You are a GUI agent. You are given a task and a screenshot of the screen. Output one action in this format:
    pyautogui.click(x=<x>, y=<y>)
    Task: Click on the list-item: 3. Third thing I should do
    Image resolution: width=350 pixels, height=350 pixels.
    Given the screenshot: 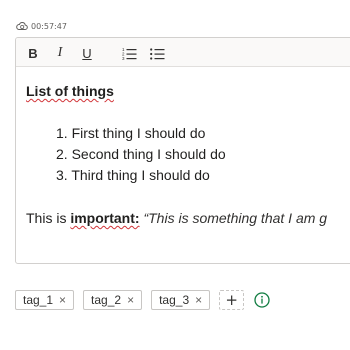 What is the action you would take?
    pyautogui.click(x=133, y=175)
    